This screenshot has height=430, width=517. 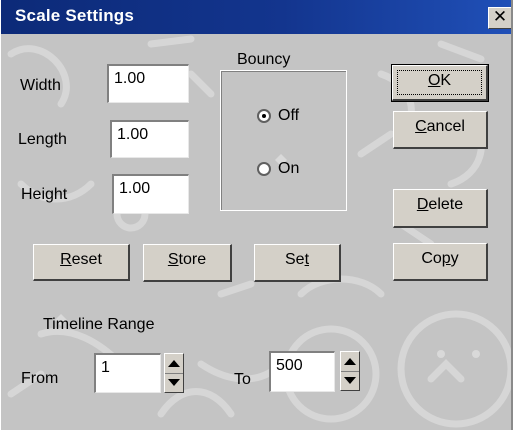 I want to click on to-spin-down, so click(x=350, y=380).